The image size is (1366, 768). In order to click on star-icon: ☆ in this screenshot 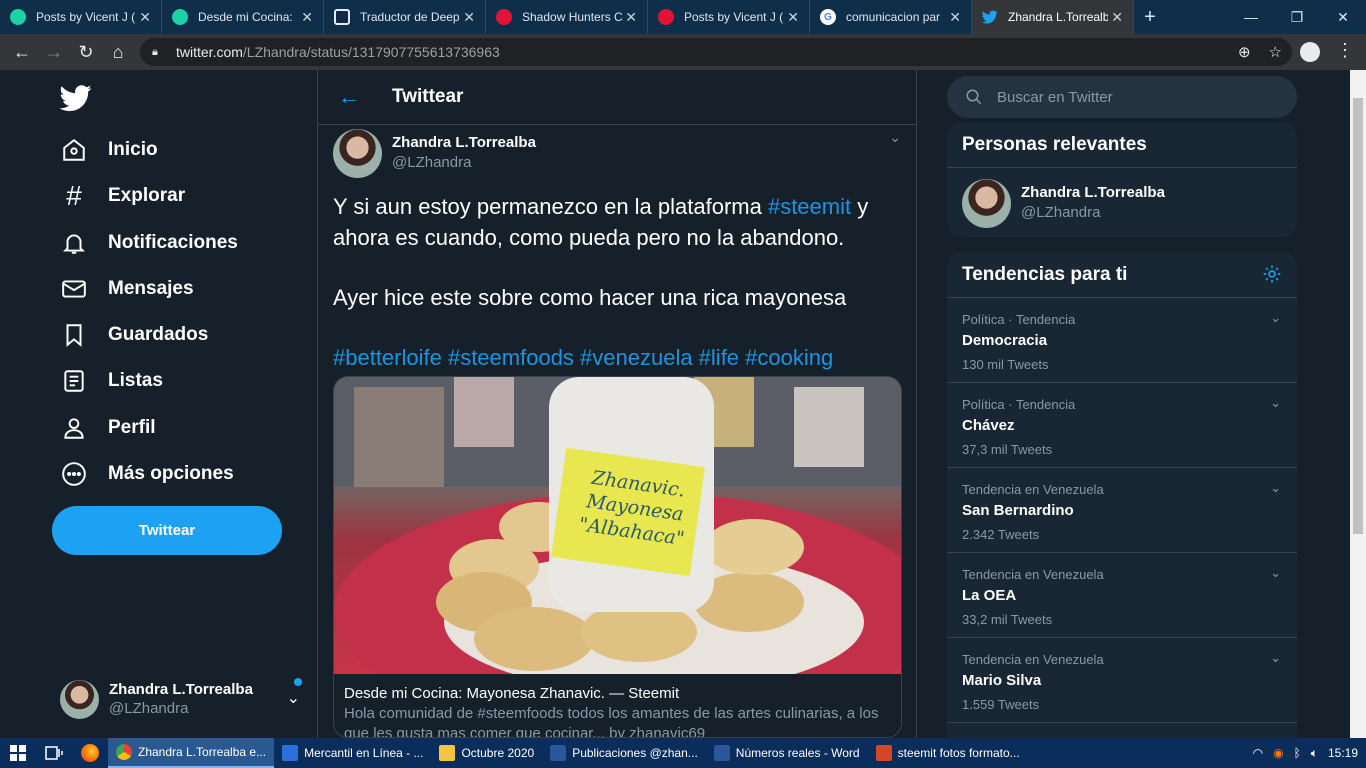, I will do `click(1275, 52)`.